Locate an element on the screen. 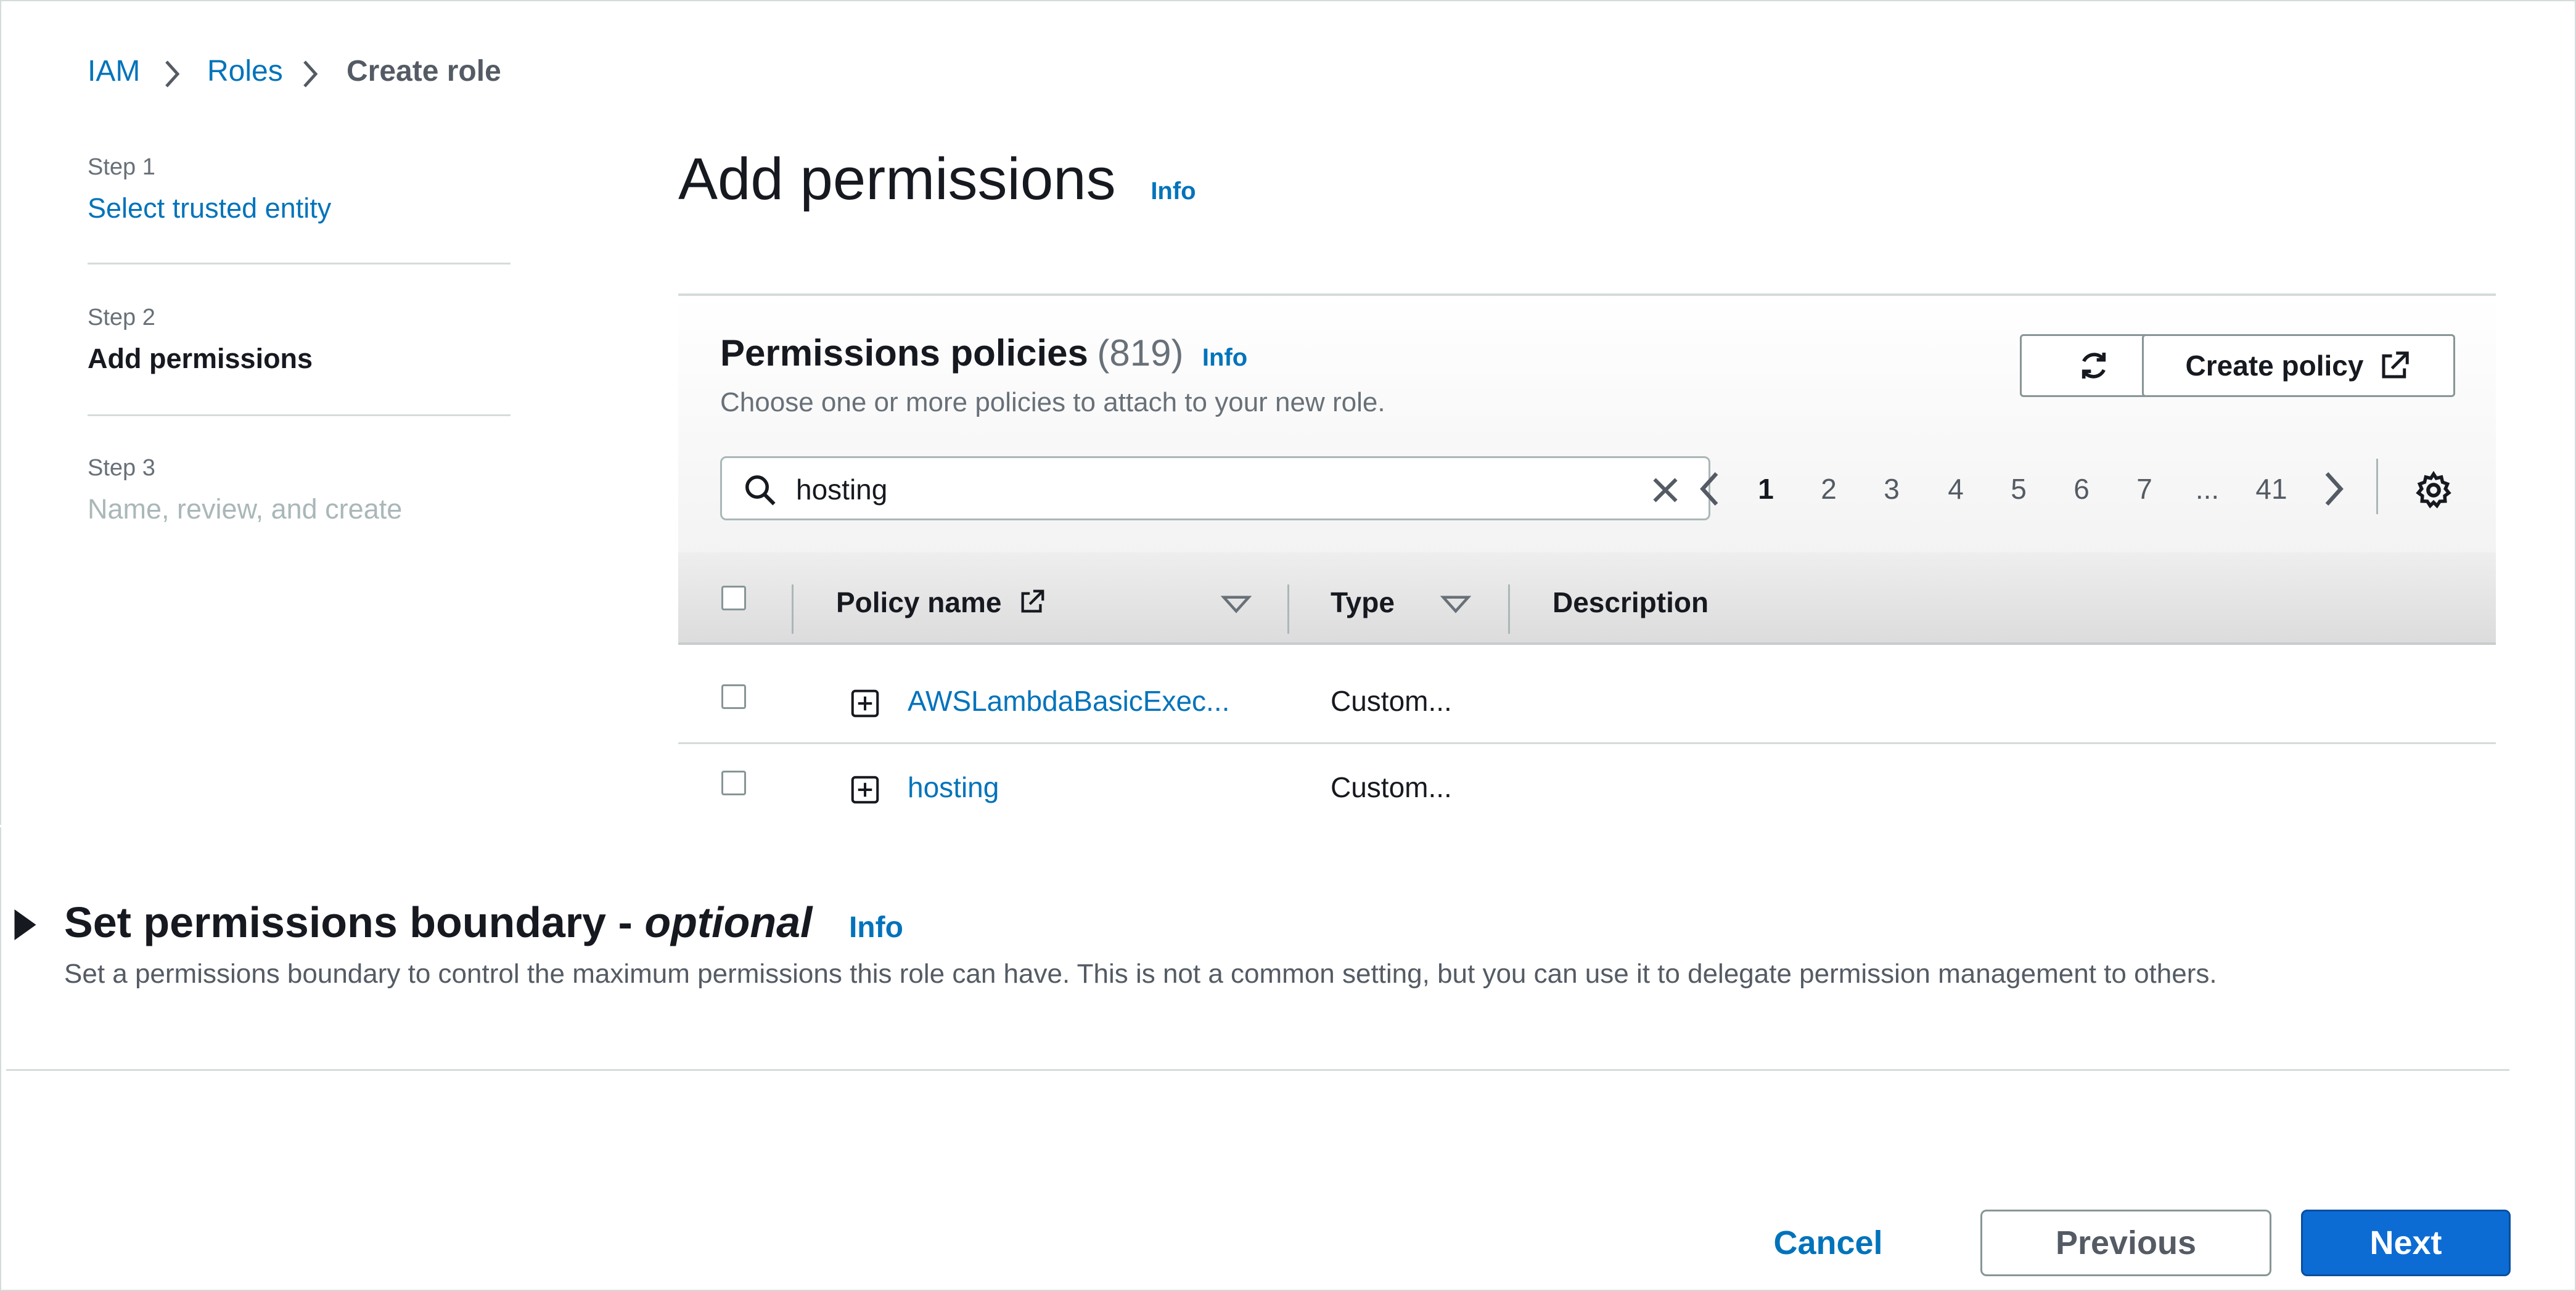  caret-right-expand-icon is located at coordinates (26, 924).